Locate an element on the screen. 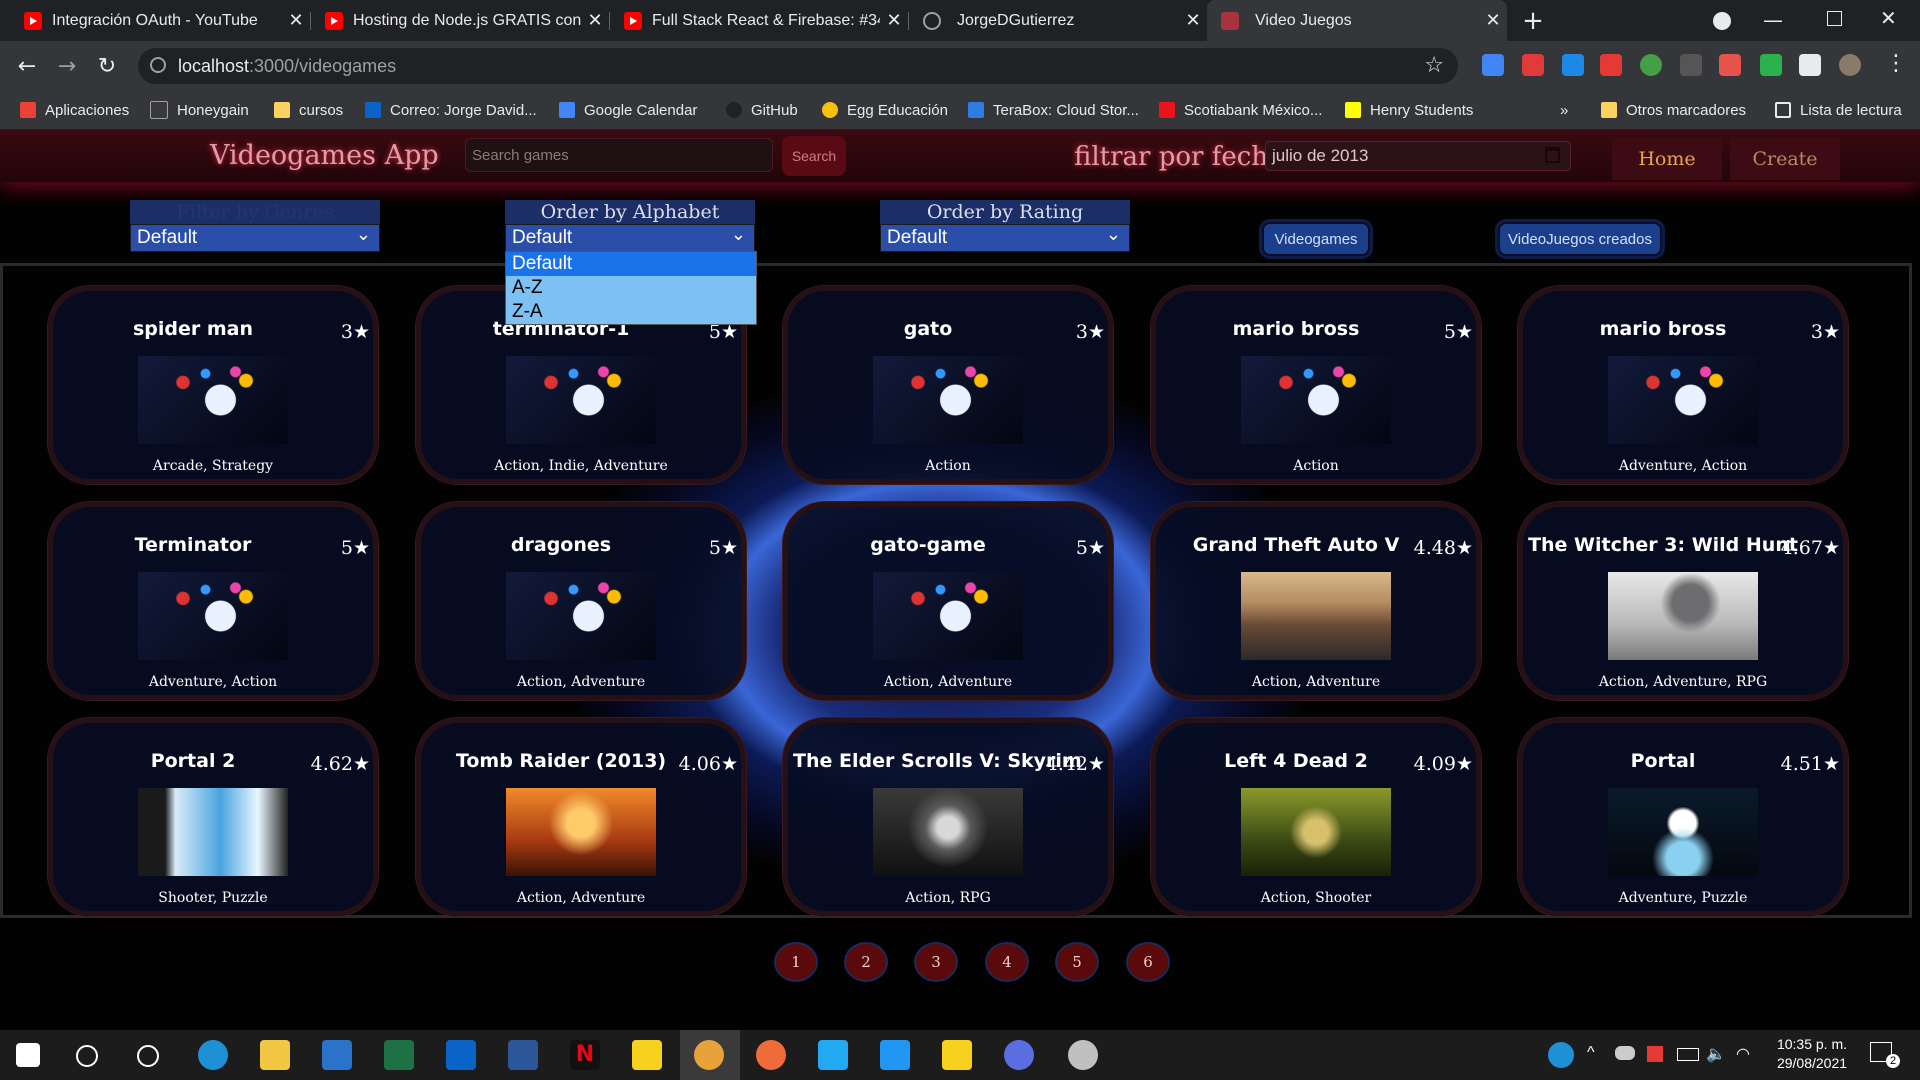 The height and width of the screenshot is (1080, 1920). page-button: 1 is located at coordinates (796, 962).